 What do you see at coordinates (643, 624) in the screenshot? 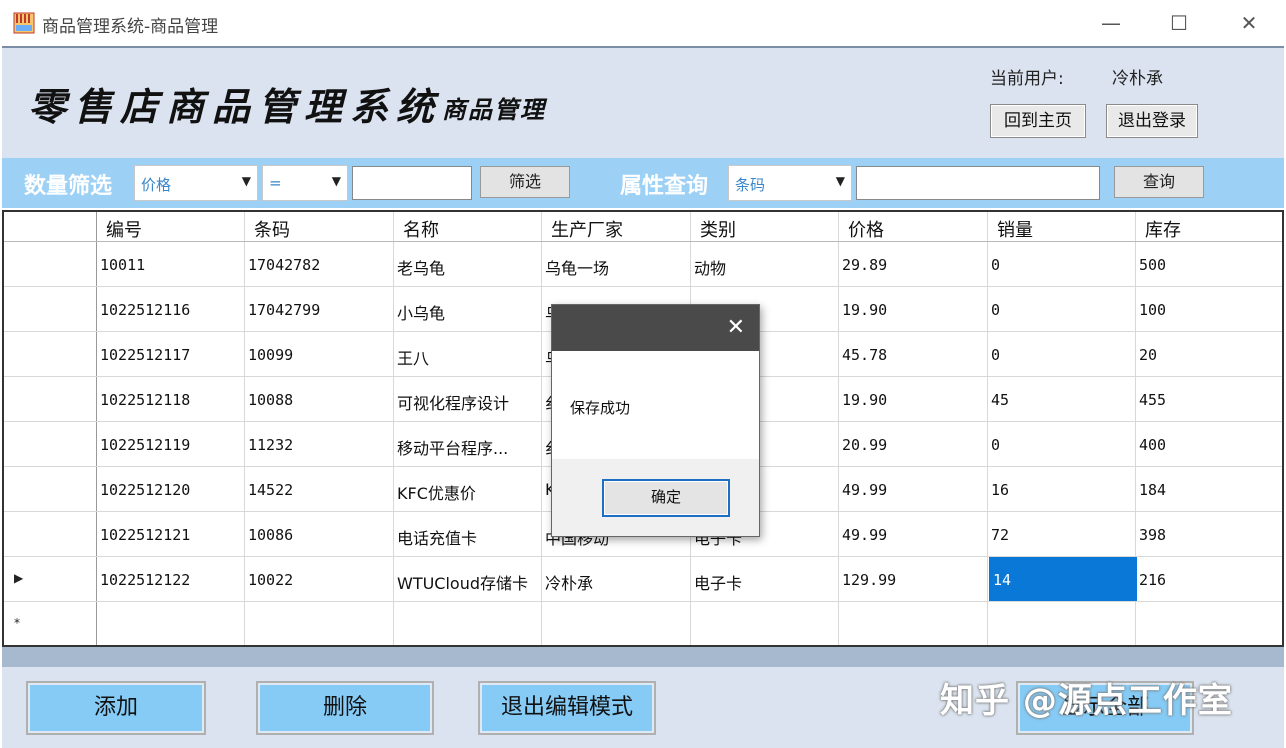
I see `new-row: *` at bounding box center [643, 624].